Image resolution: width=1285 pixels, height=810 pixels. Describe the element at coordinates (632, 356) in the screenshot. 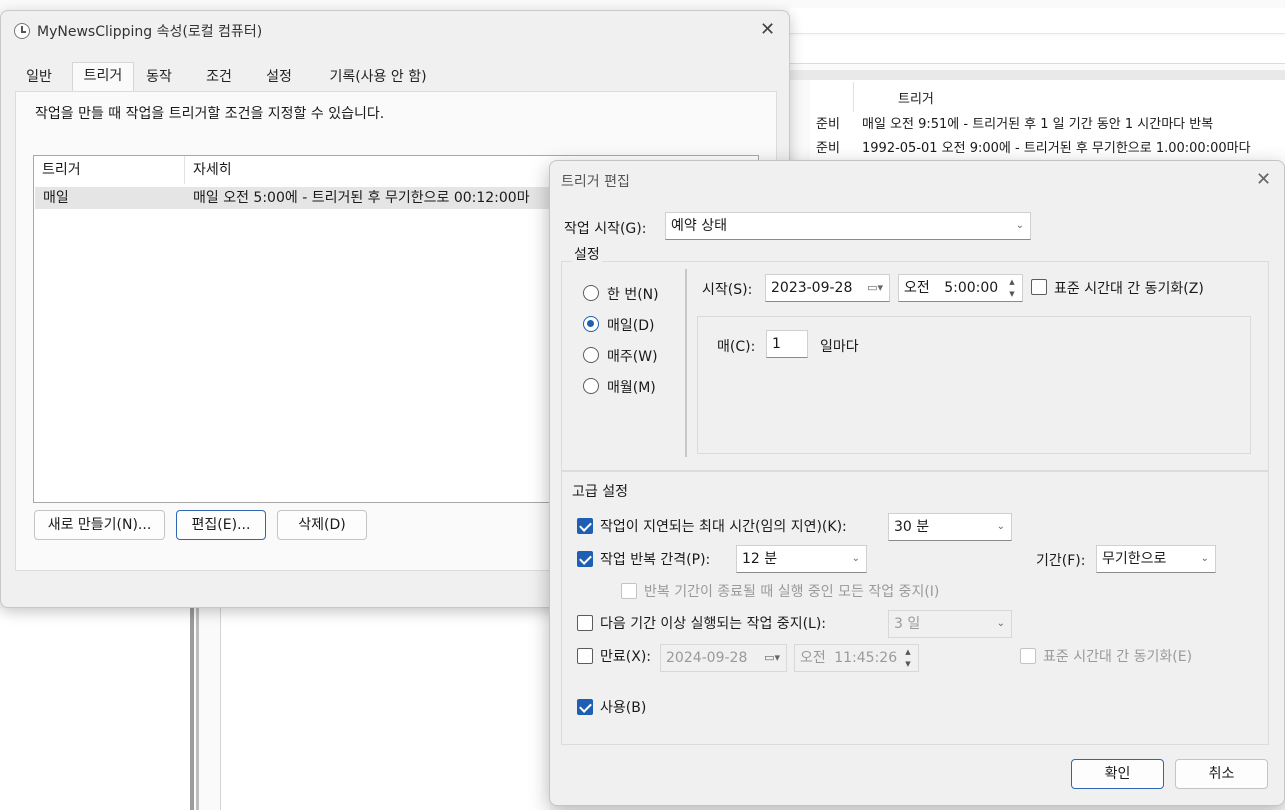

I see `schedule-weekly-label: 매주(W)` at that location.